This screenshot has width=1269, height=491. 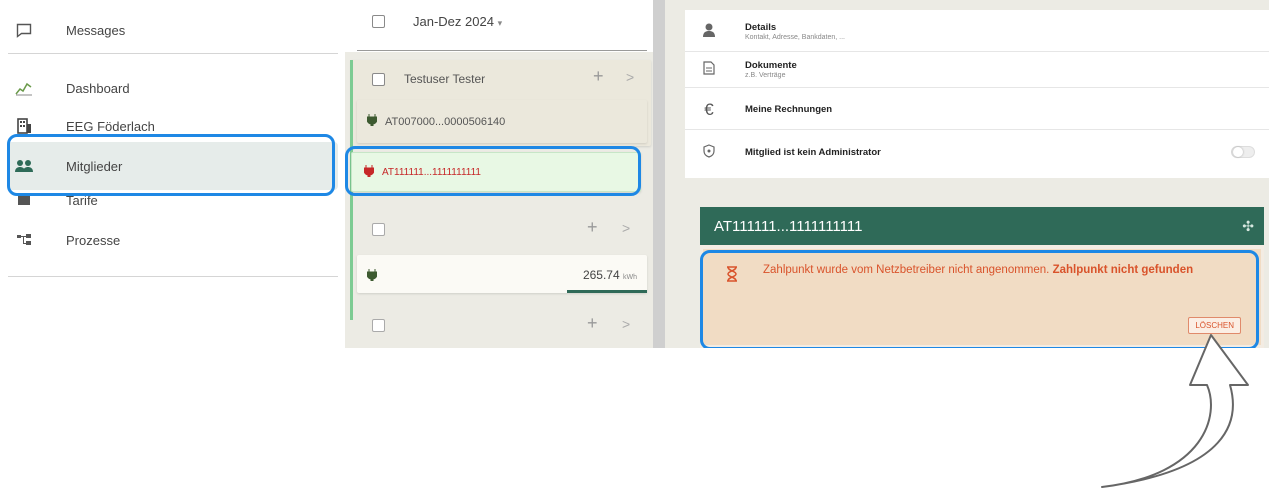 I want to click on admin-toggle, so click(x=1243, y=152).